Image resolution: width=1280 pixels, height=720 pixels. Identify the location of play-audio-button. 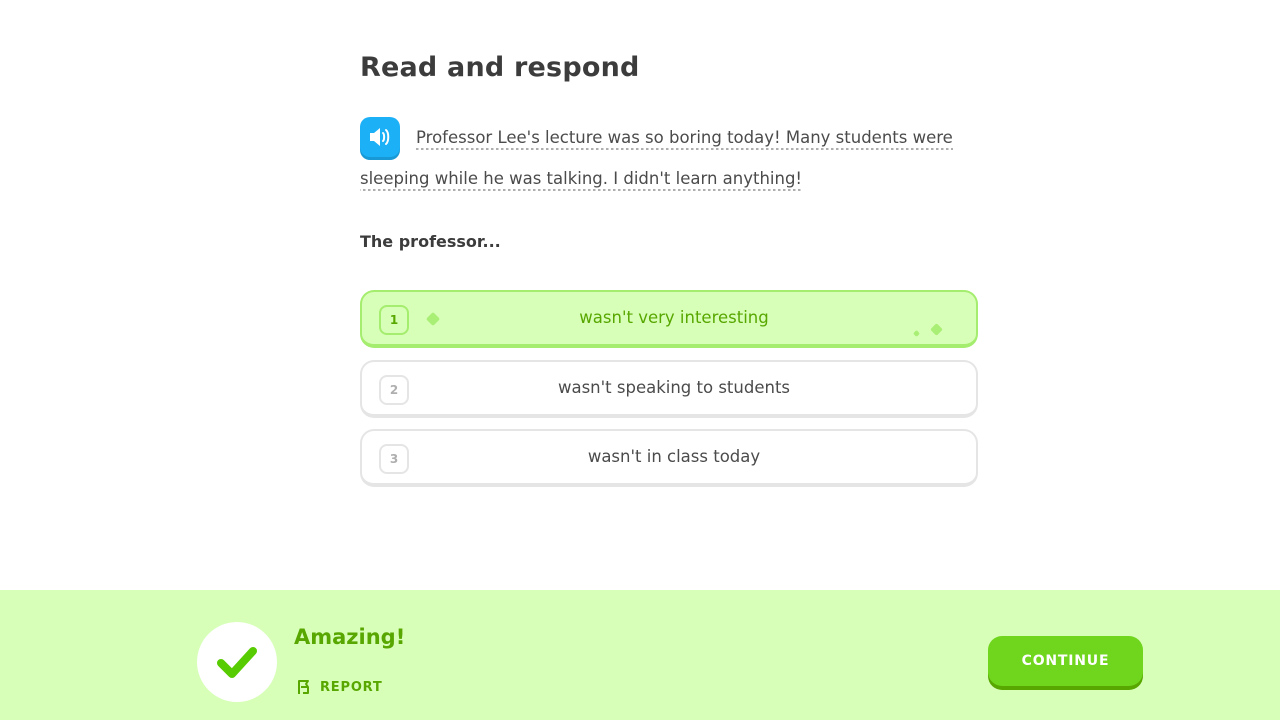
(380, 136).